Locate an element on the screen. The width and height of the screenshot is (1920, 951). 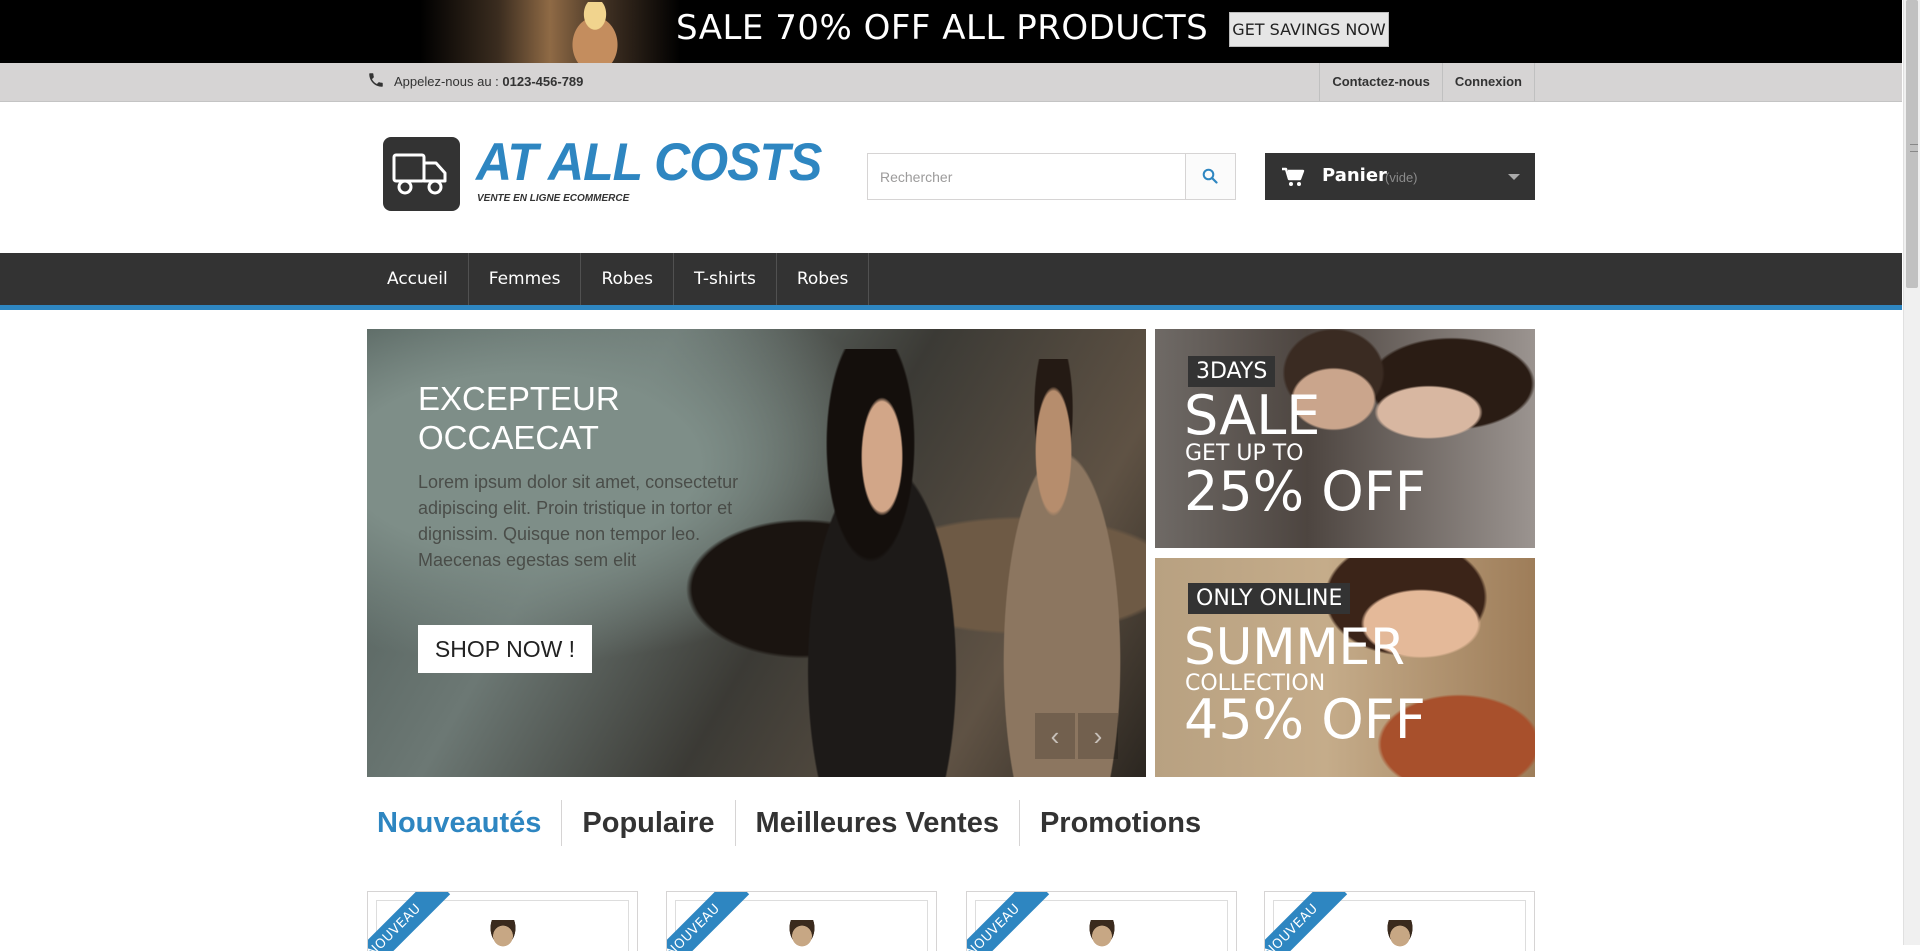
logo-text: AT ALL COSTS is located at coordinates (649, 162).